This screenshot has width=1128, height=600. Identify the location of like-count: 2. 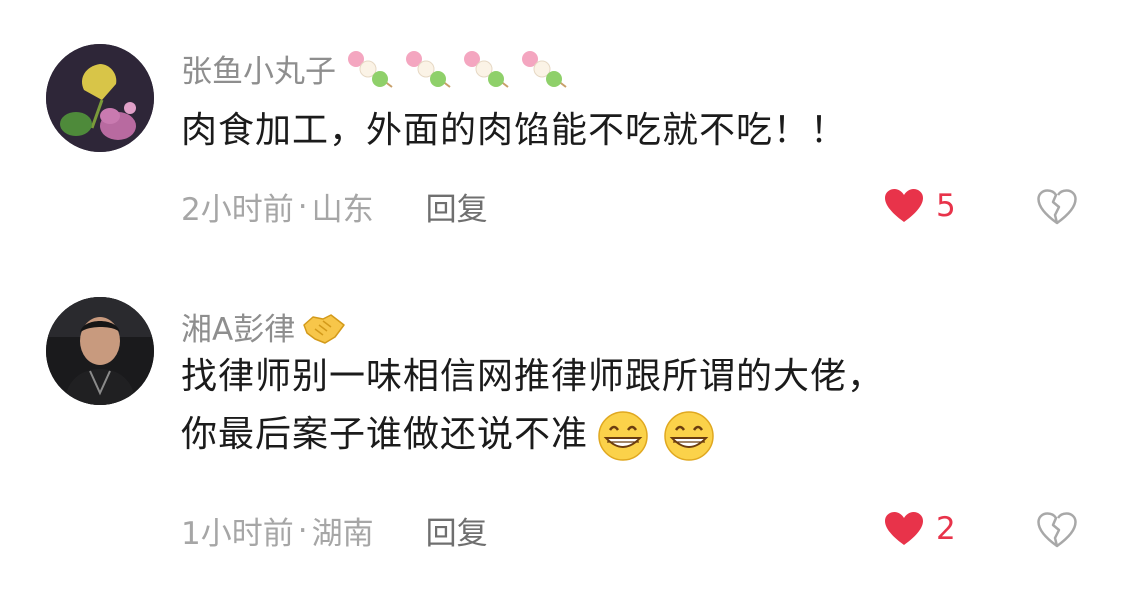
(946, 529).